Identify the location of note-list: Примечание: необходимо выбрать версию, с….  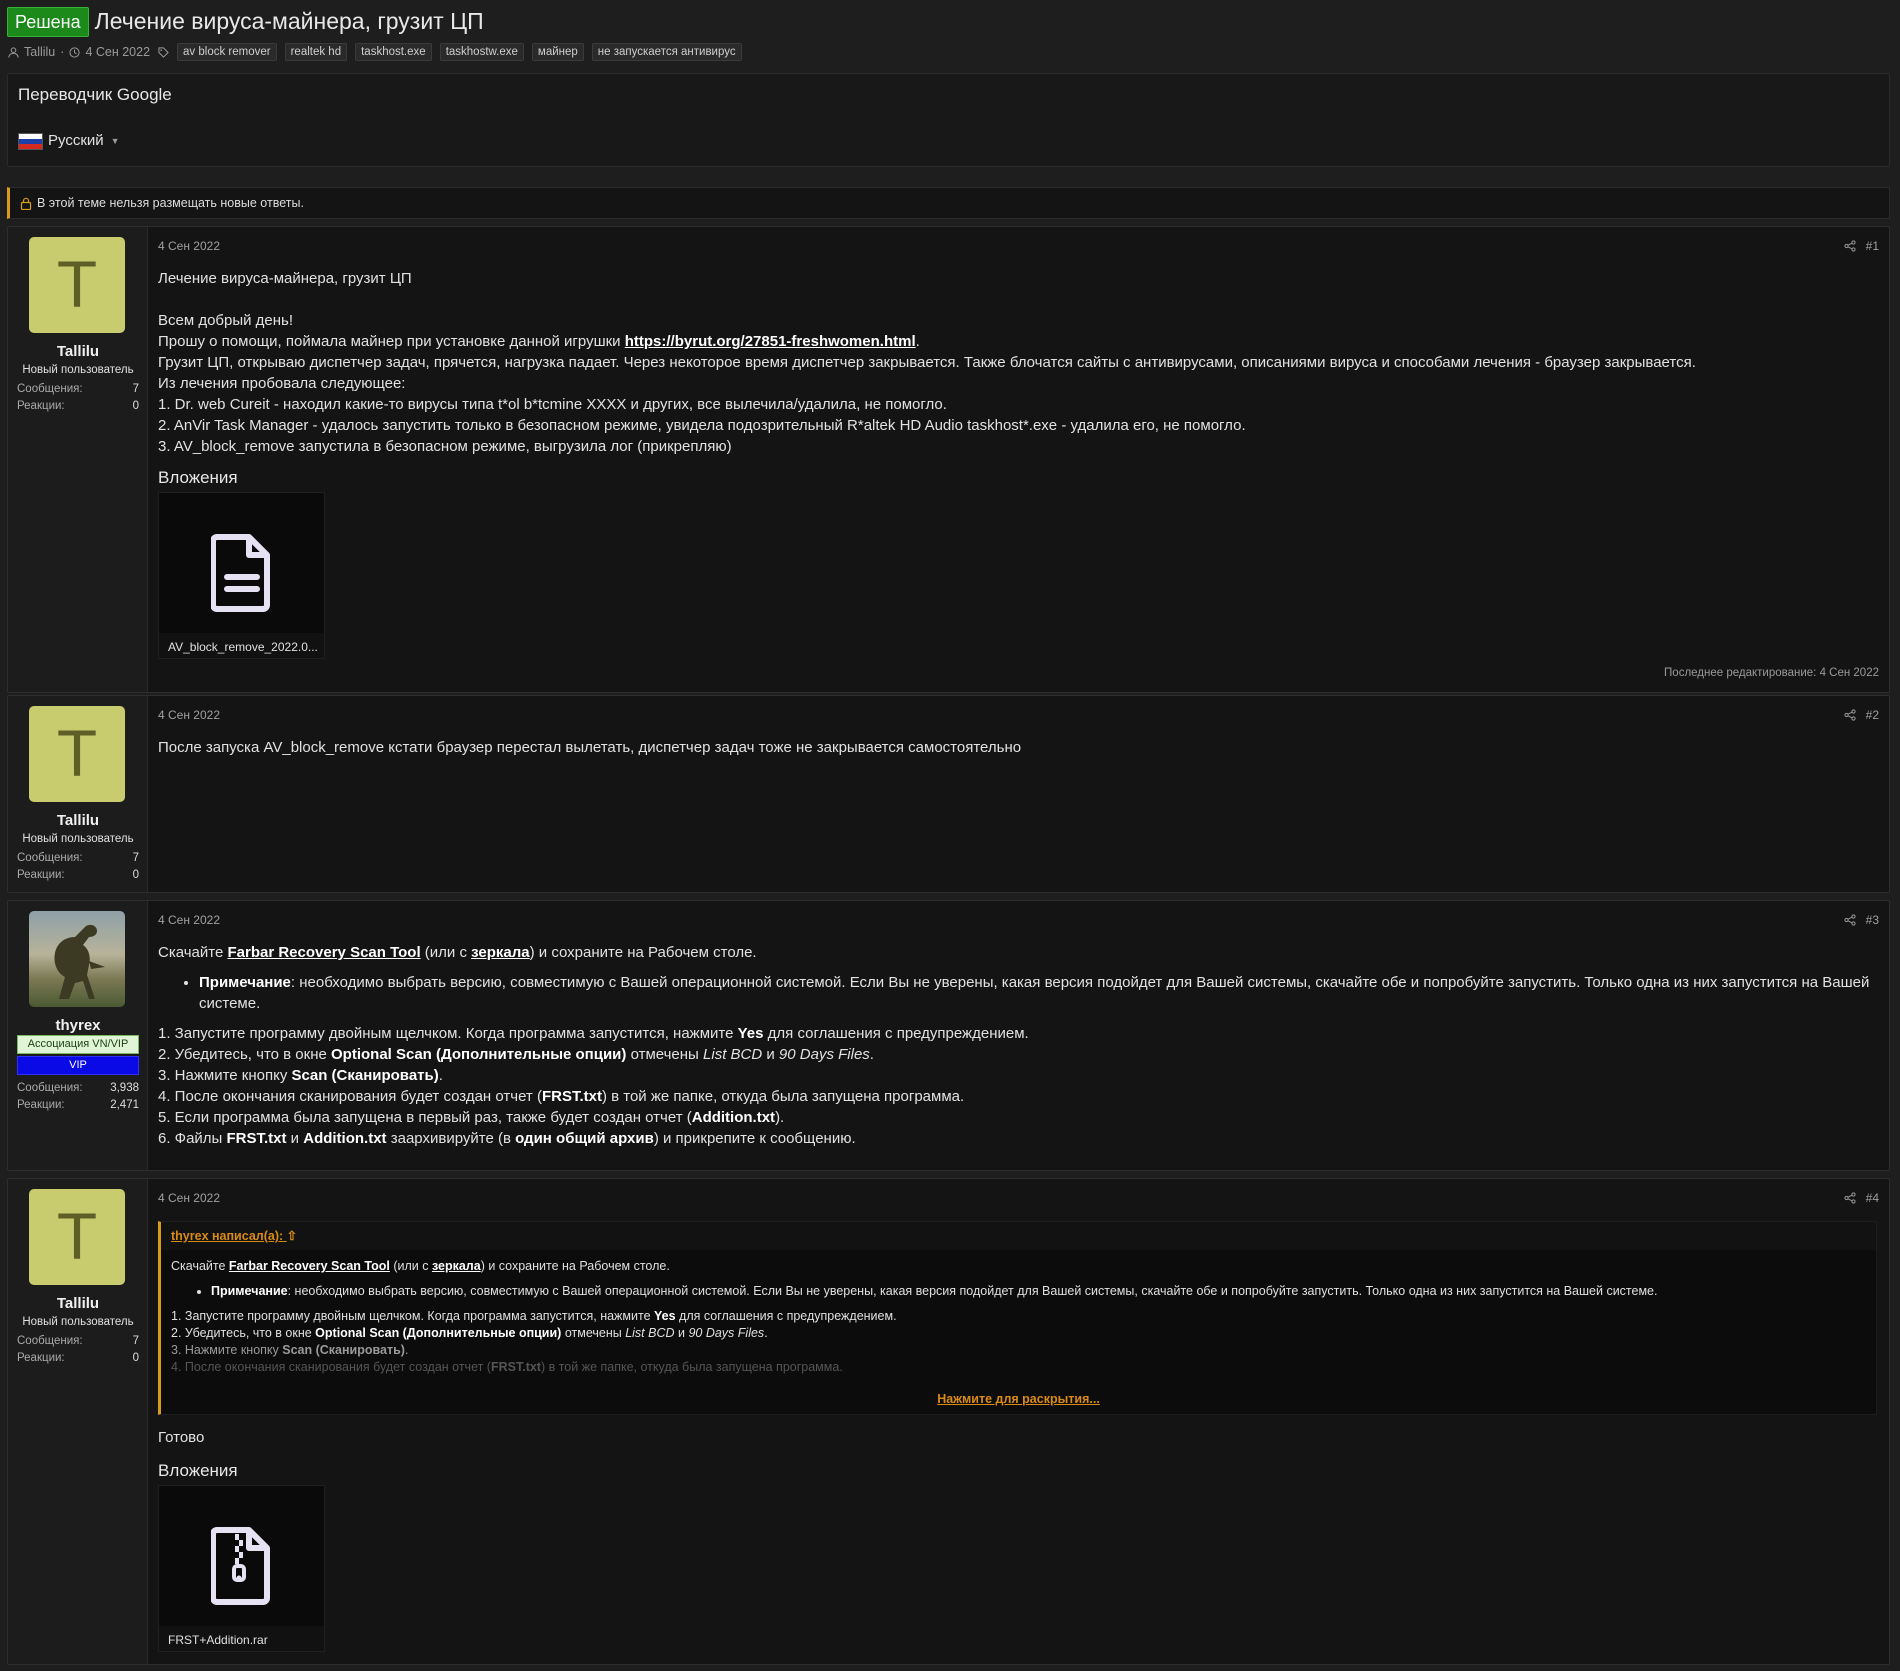
(1038, 993).